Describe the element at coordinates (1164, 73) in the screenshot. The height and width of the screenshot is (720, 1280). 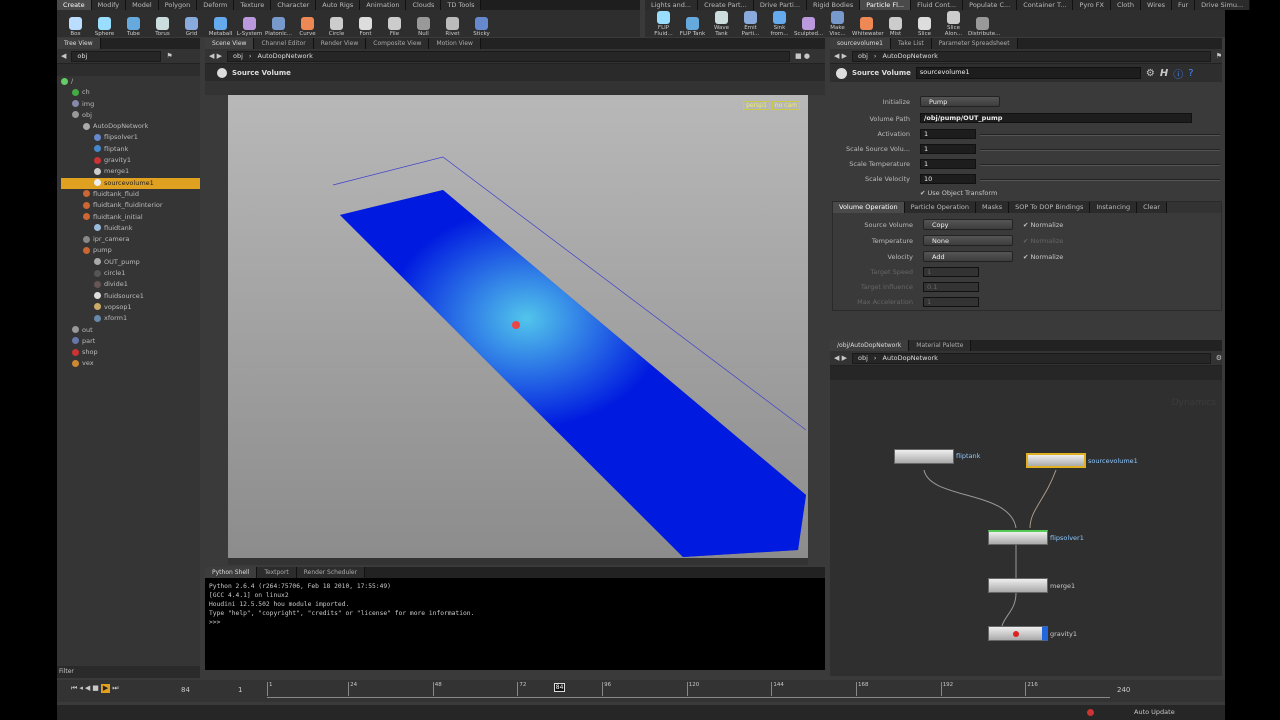
I see `houdini-help-icon: H` at that location.